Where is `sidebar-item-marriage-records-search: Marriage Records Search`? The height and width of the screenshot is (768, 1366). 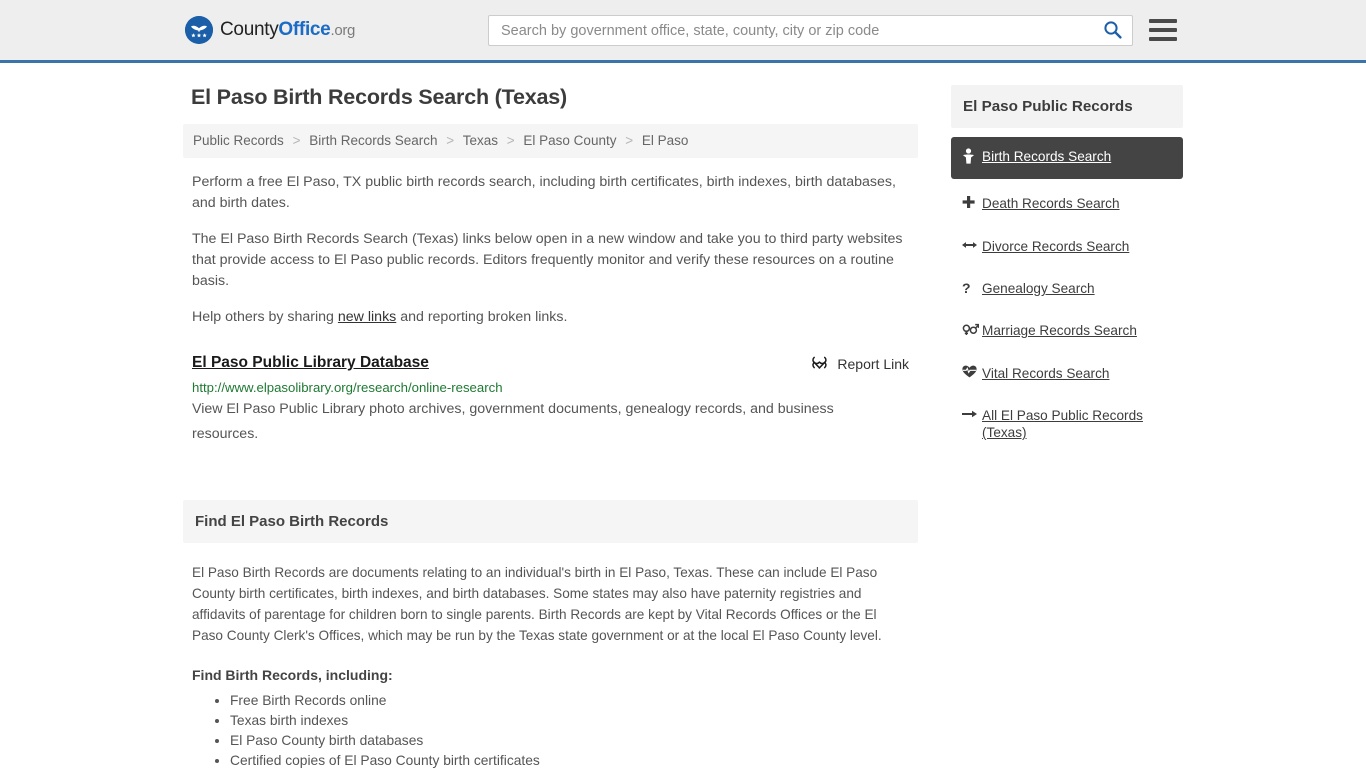 sidebar-item-marriage-records-search: Marriage Records Search is located at coordinates (1067, 331).